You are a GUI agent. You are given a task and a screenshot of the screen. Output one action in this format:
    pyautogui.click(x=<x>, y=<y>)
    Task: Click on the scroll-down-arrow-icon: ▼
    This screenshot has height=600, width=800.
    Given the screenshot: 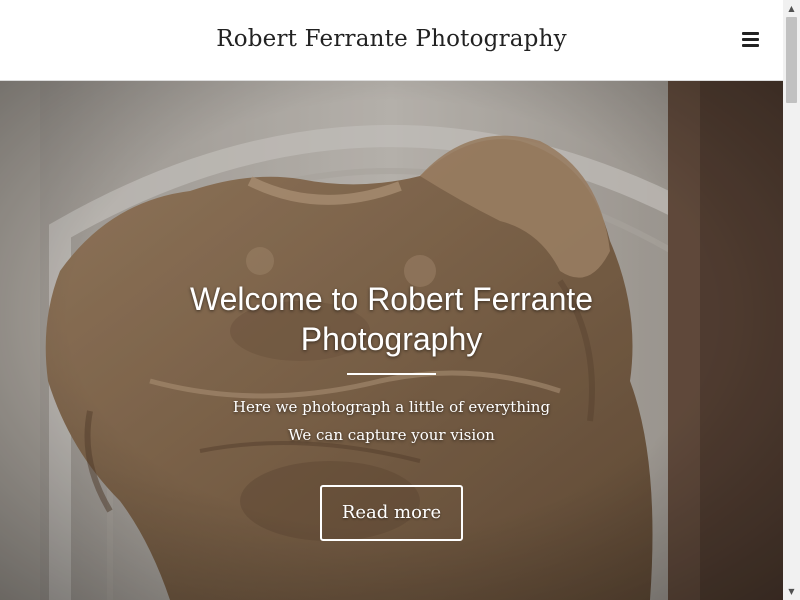 What is the action you would take?
    pyautogui.click(x=791, y=591)
    